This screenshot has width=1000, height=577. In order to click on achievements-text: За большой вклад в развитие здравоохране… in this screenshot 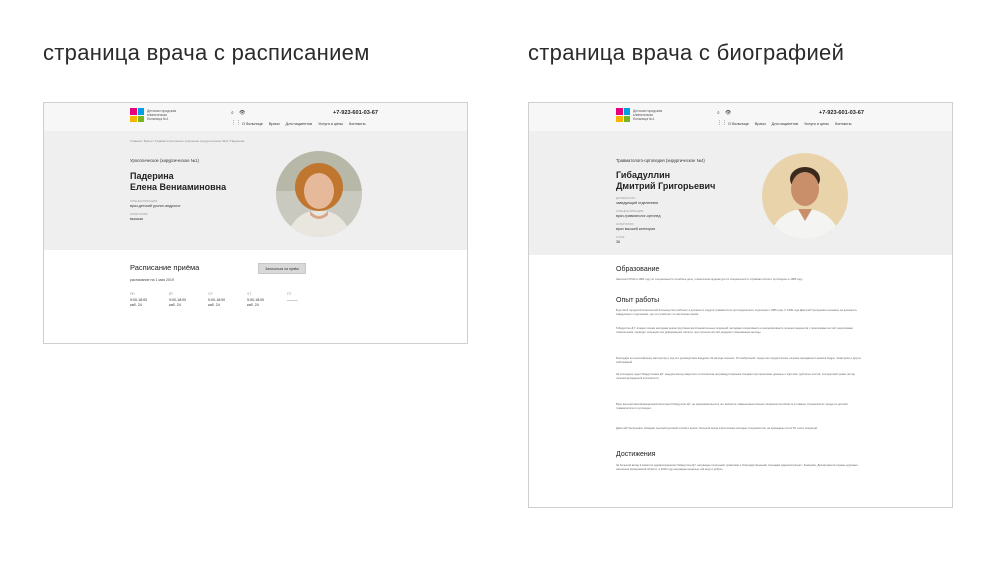, I will do `click(737, 467)`.